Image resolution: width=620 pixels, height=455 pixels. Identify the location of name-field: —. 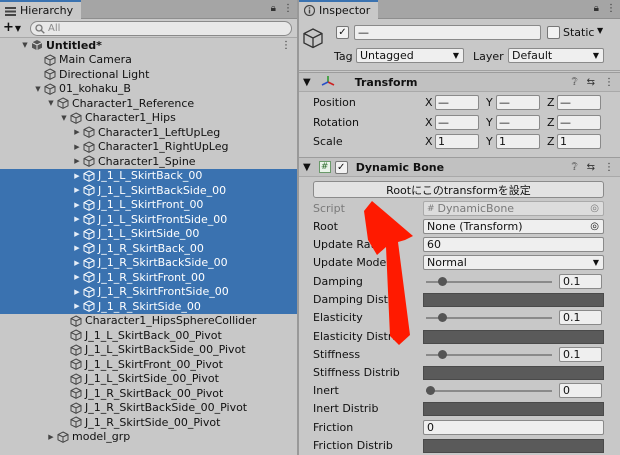
(447, 32).